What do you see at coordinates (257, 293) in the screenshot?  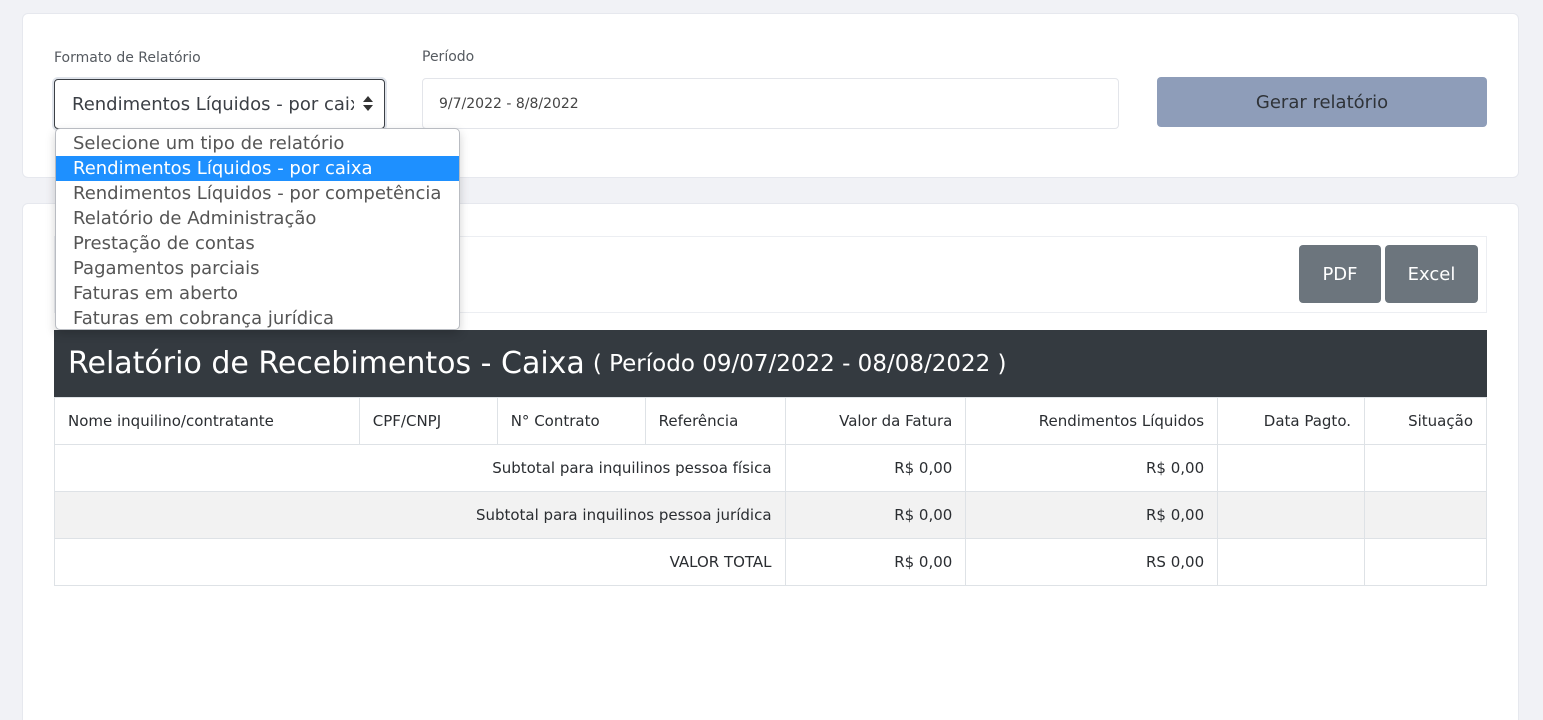 I see `dropdown-option: Faturas em aberto` at bounding box center [257, 293].